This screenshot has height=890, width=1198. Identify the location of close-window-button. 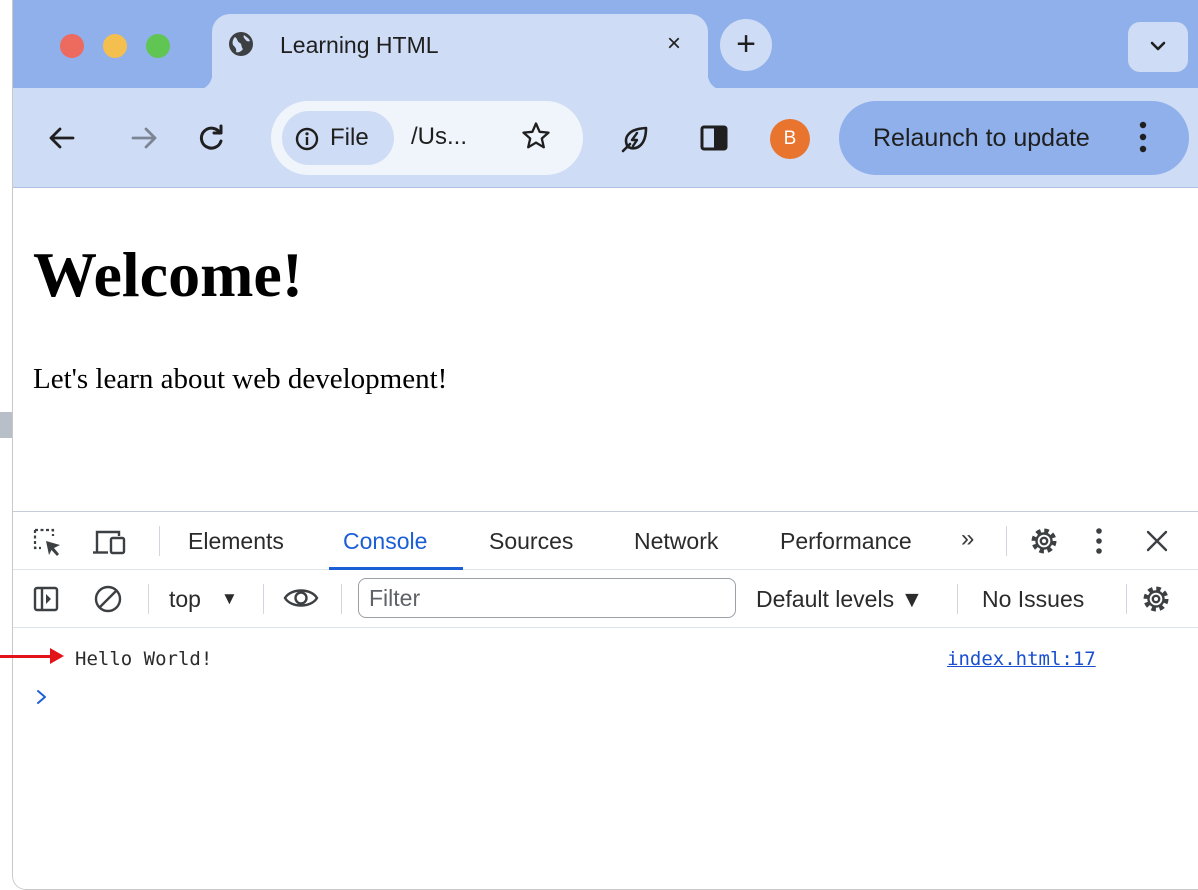
(72, 46).